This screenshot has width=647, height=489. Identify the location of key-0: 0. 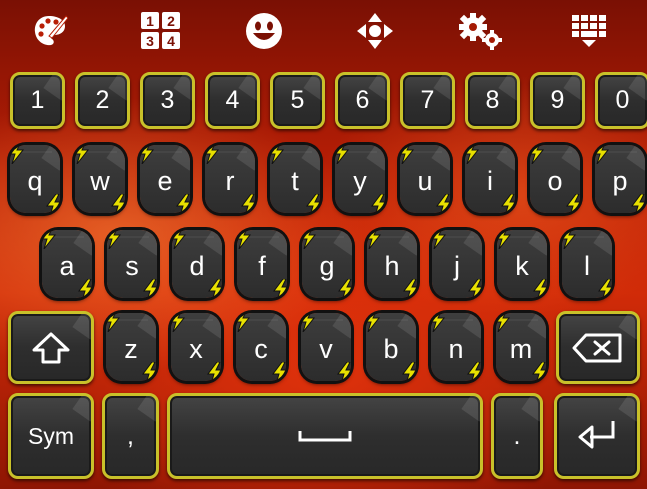
(621, 100).